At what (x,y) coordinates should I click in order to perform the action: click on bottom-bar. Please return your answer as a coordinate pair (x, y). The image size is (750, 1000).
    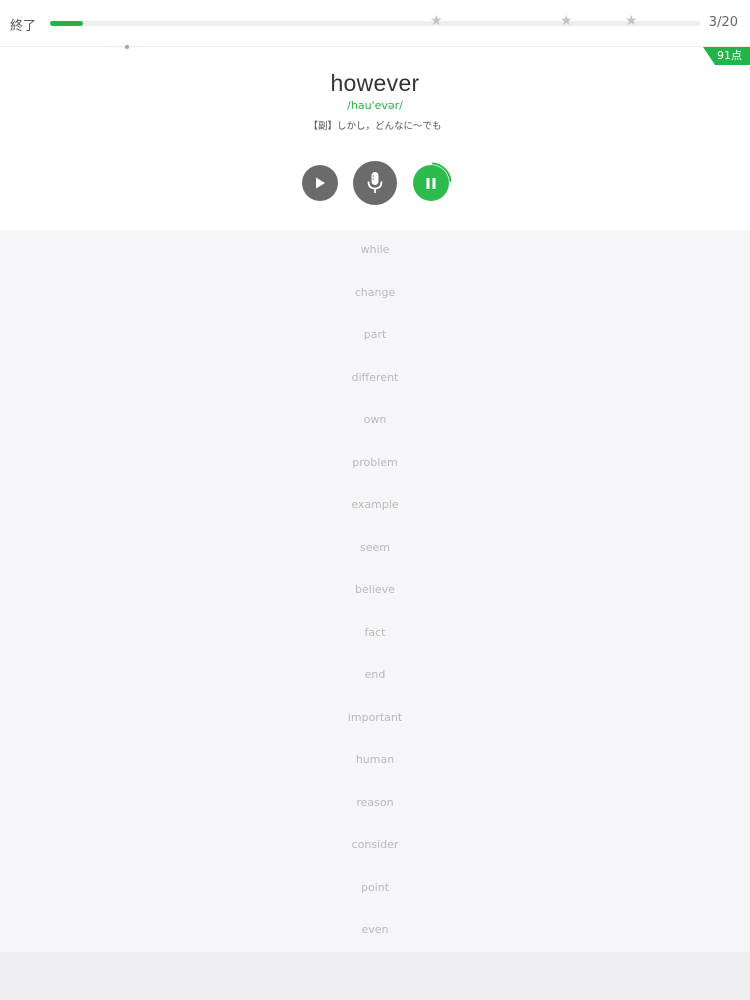
    Looking at the image, I should click on (375, 976).